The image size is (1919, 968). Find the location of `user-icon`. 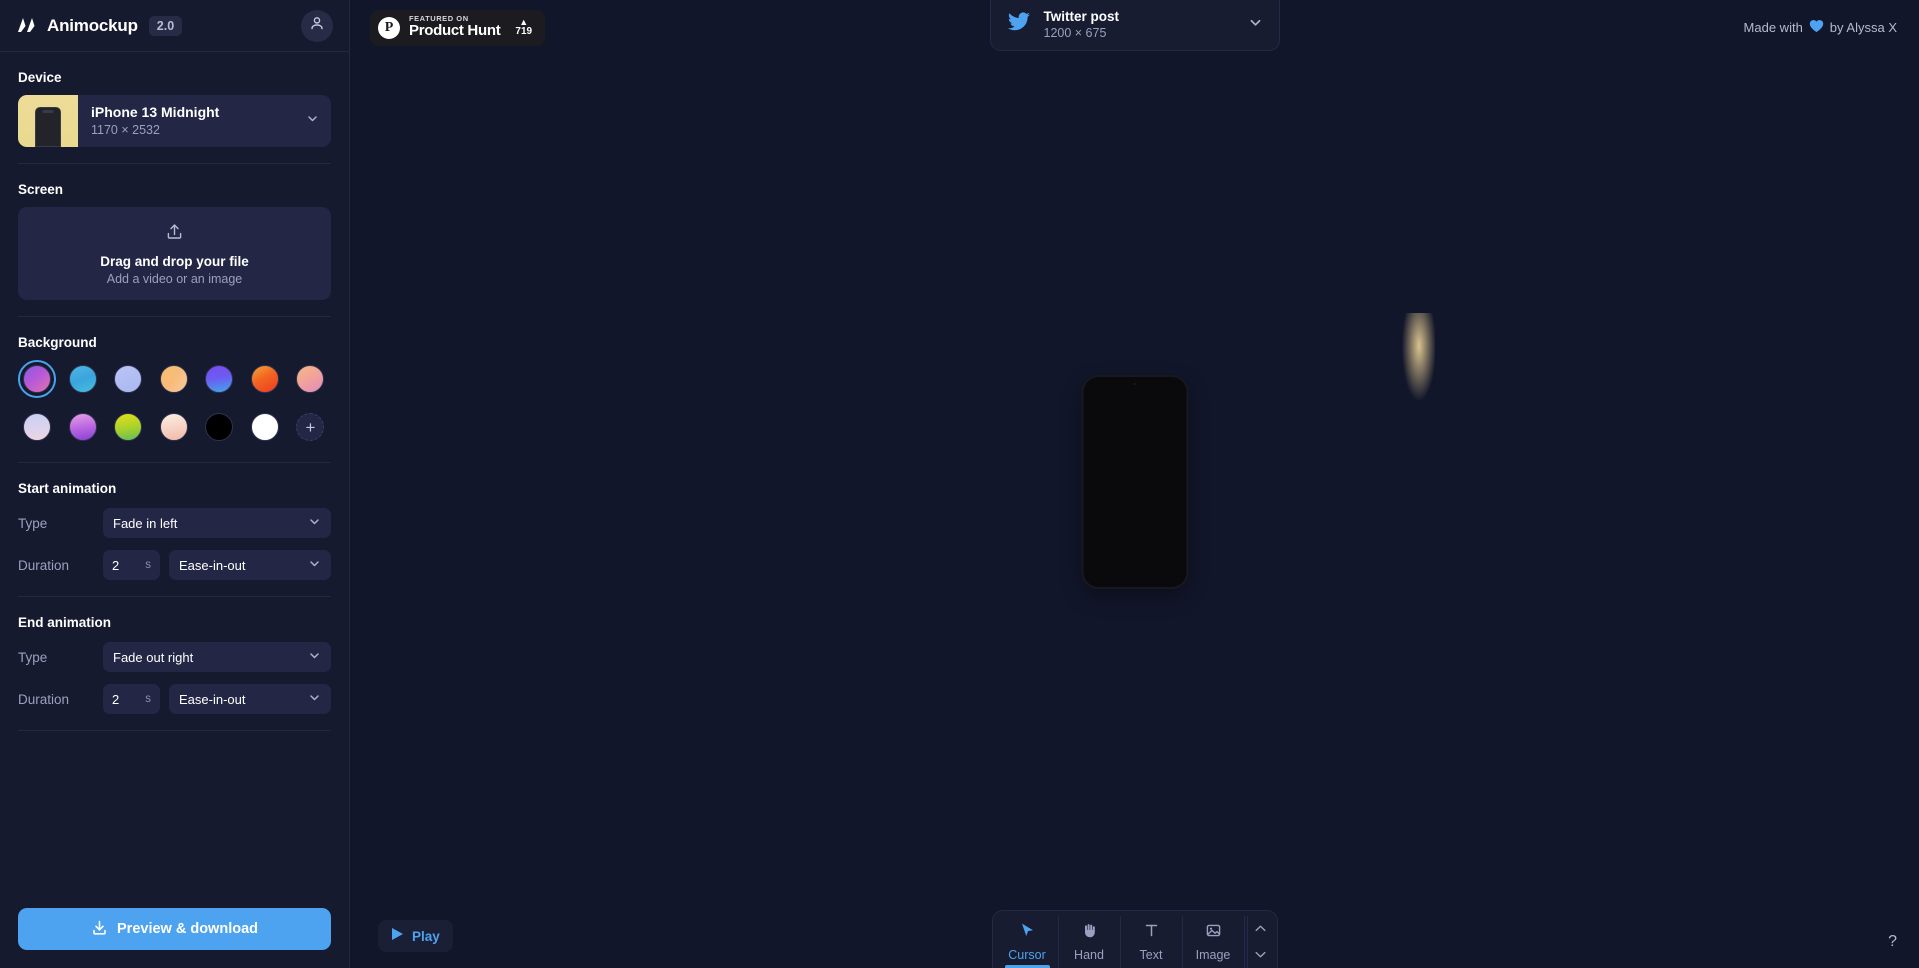

user-icon is located at coordinates (317, 25).